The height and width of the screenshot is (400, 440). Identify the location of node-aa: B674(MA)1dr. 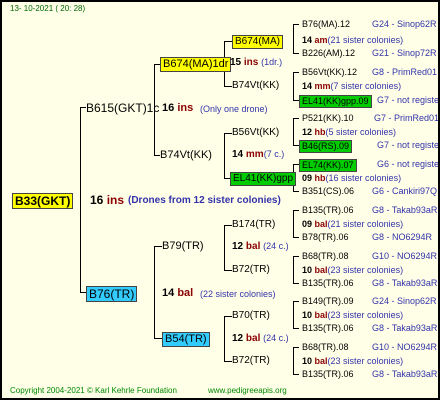
(196, 64).